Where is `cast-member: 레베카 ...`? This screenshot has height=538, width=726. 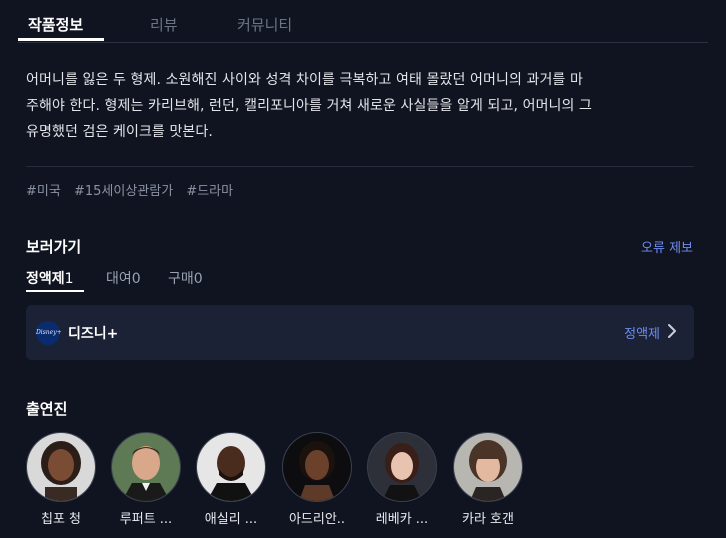
cast-member: 레베카 ... is located at coordinates (402, 479).